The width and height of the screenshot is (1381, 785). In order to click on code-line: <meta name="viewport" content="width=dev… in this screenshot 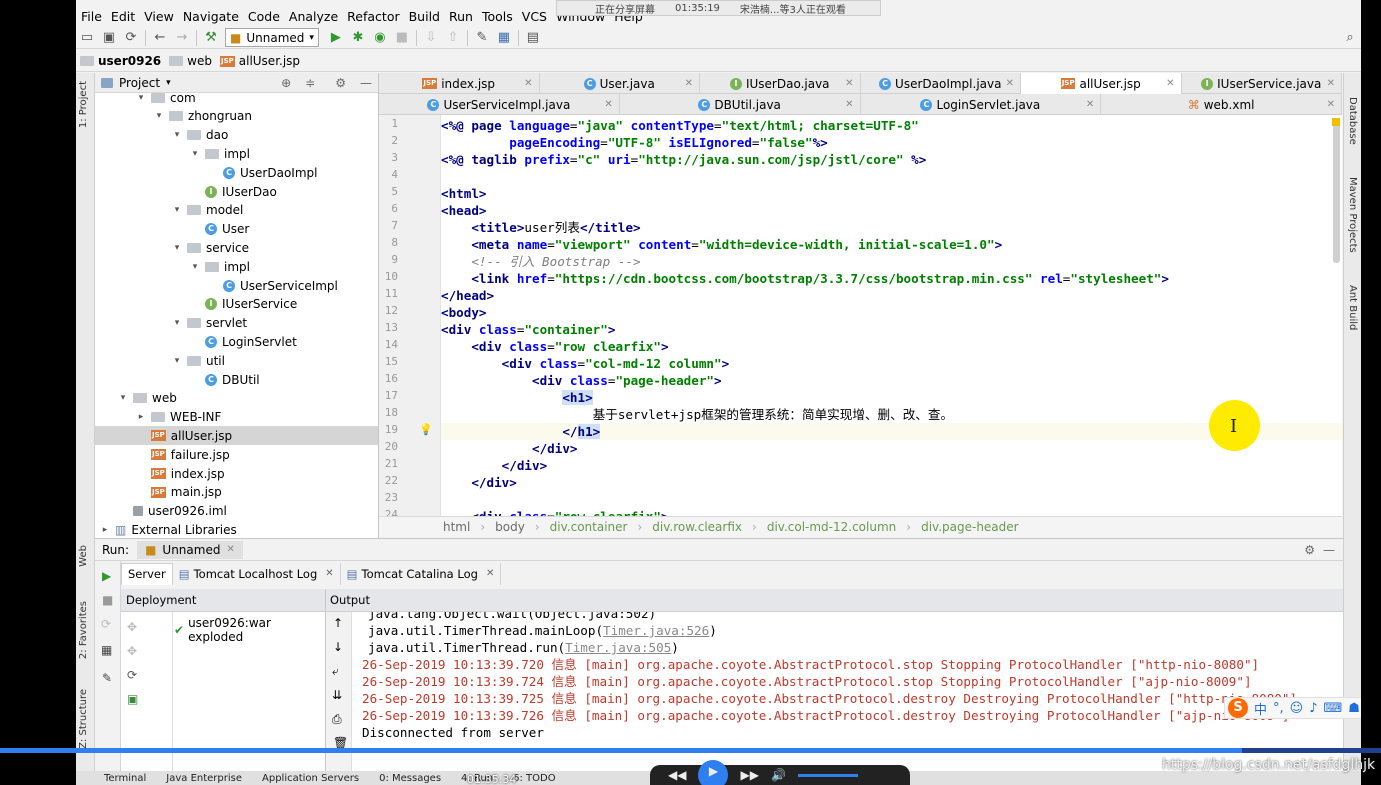, I will do `click(891, 244)`.